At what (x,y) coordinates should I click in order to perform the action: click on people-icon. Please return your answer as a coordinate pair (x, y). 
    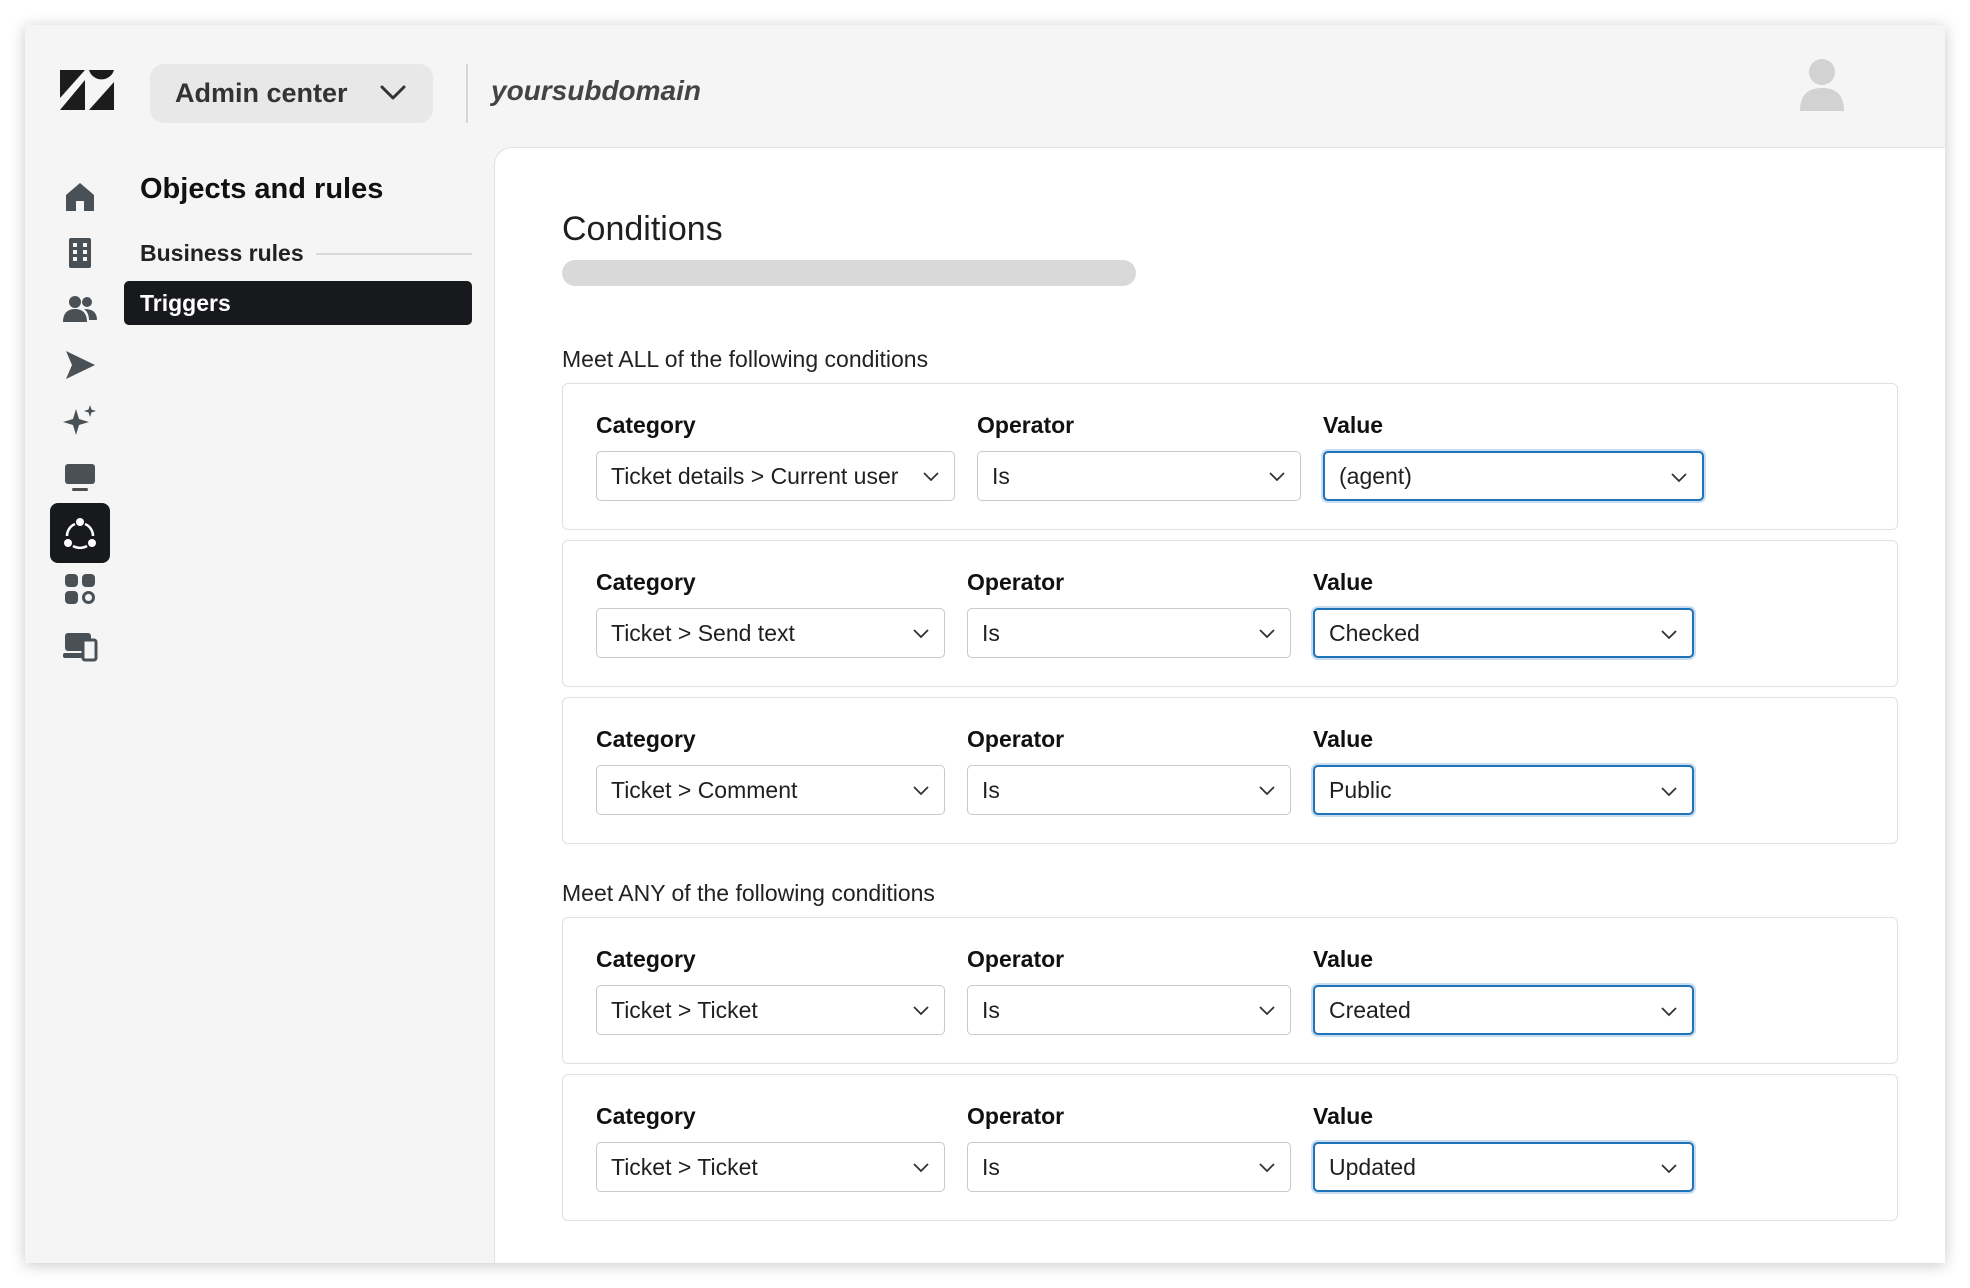
    Looking at the image, I should click on (80, 309).